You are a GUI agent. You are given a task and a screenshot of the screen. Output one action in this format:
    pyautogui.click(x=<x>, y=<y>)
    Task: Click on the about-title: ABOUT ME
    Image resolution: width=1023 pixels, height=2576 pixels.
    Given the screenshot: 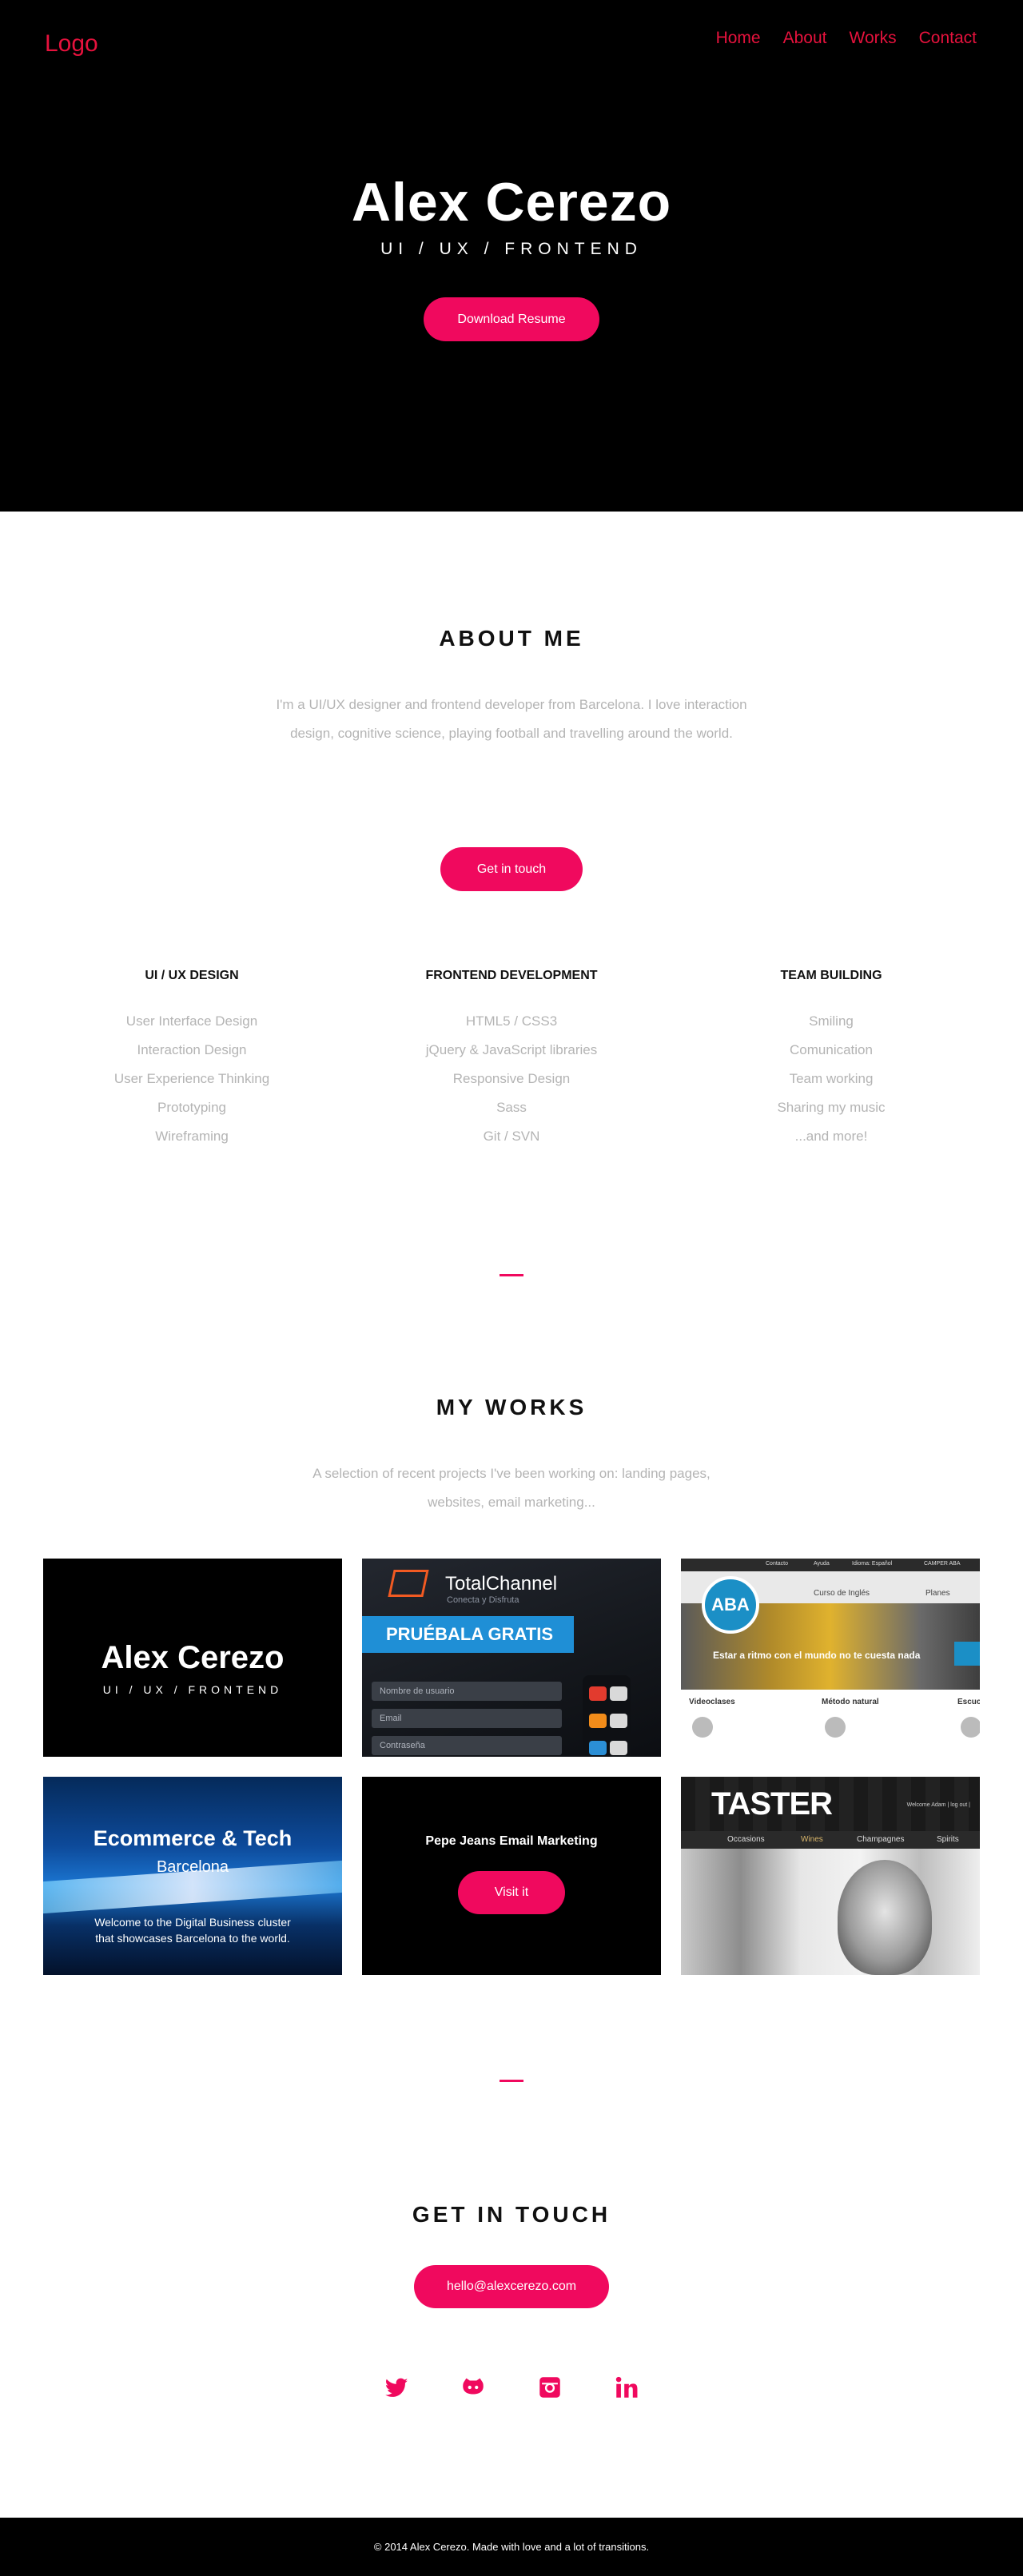 What is the action you would take?
    pyautogui.click(x=511, y=638)
    